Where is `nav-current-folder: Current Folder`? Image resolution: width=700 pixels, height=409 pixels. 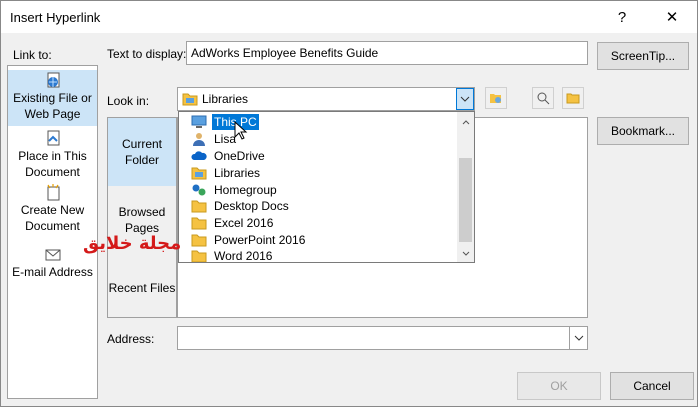
nav-current-folder: Current Folder is located at coordinates (142, 152).